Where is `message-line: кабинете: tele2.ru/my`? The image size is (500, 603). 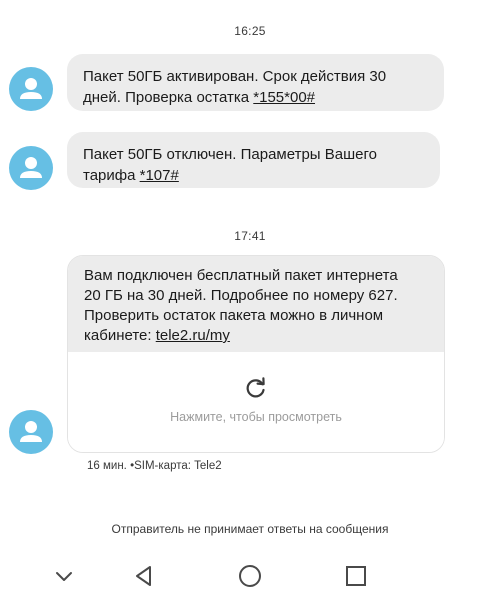 message-line: кабинете: tele2.ru/my is located at coordinates (157, 335).